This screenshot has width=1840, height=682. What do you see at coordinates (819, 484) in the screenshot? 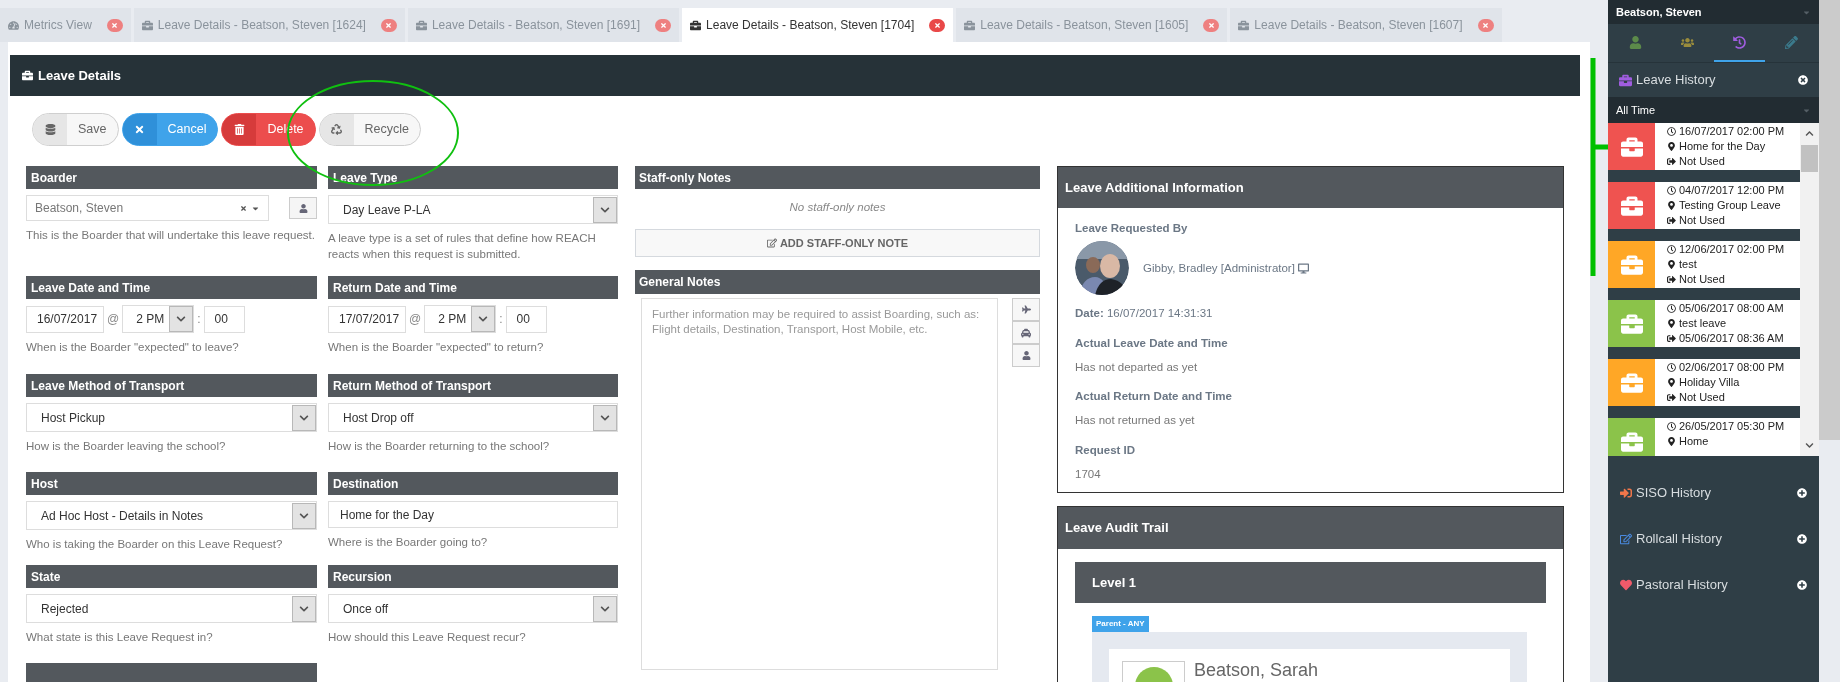
I see `notes-field: Further information may be required to assist Boarding, such as: Flight details, Destination, Transport, Host Mobile, etc.` at bounding box center [819, 484].